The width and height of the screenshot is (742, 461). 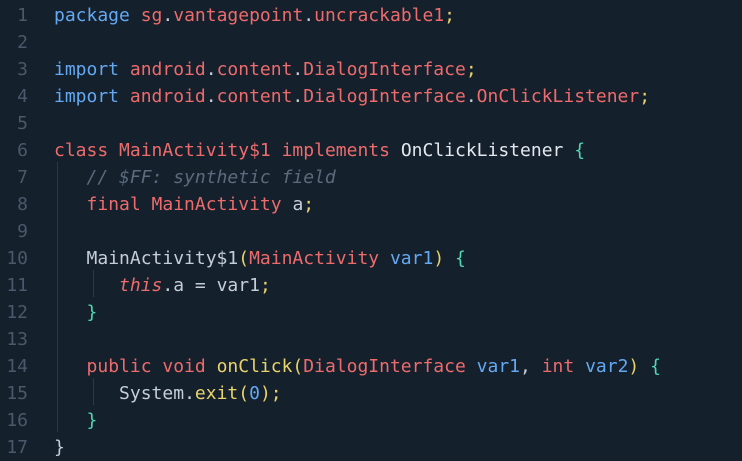 I want to click on code-line: 1 package sg.vantagepoint.uncrackable1;, so click(x=371, y=15).